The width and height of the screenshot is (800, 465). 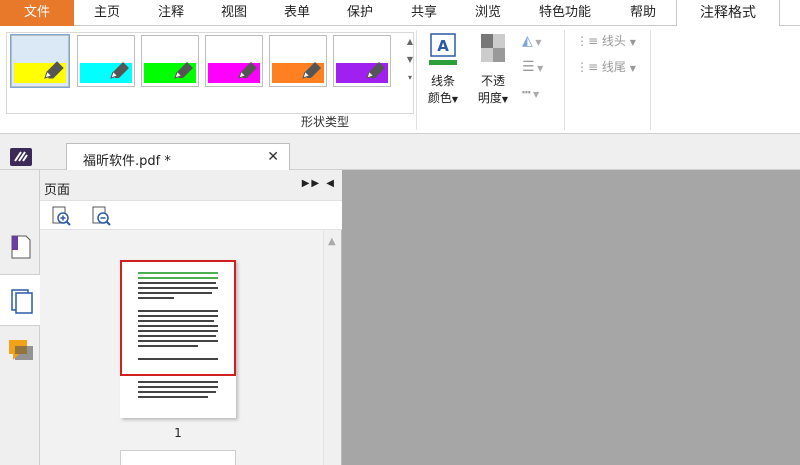 I want to click on group-label-shape-type: 形状类型, so click(x=324, y=122).